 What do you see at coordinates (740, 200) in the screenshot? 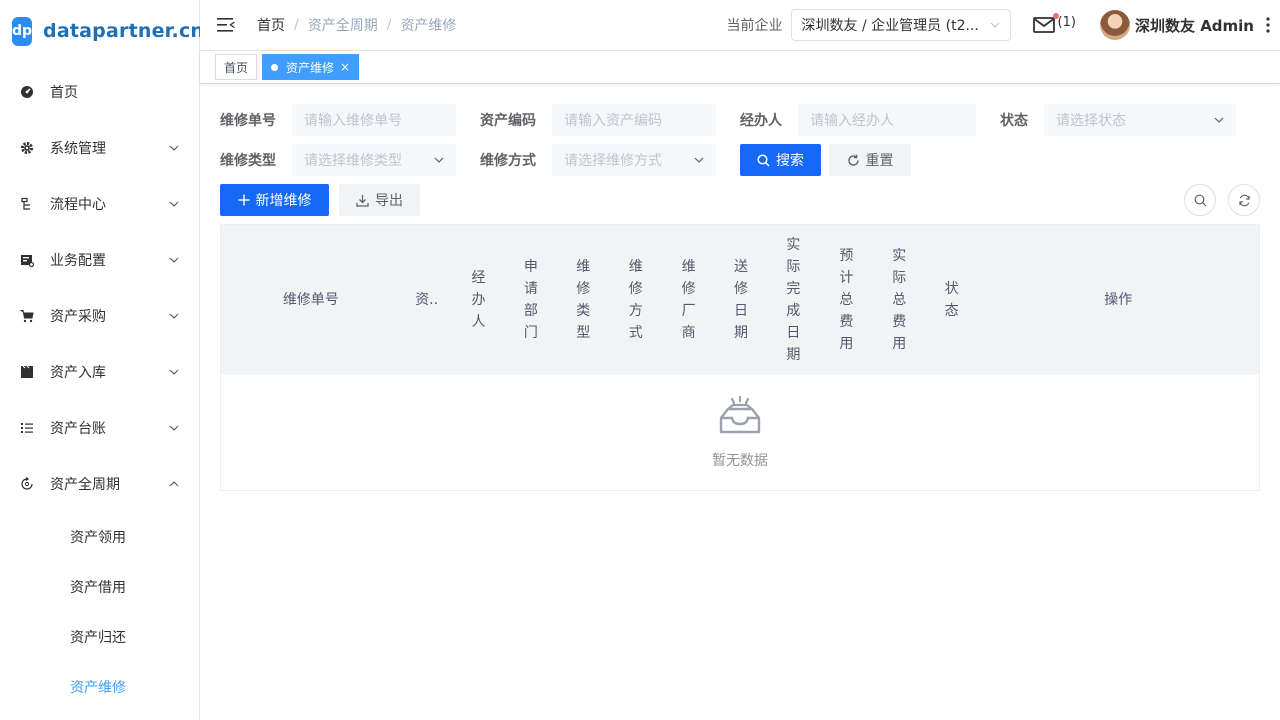
I see `table-toolbar: 新增维修 导出` at bounding box center [740, 200].